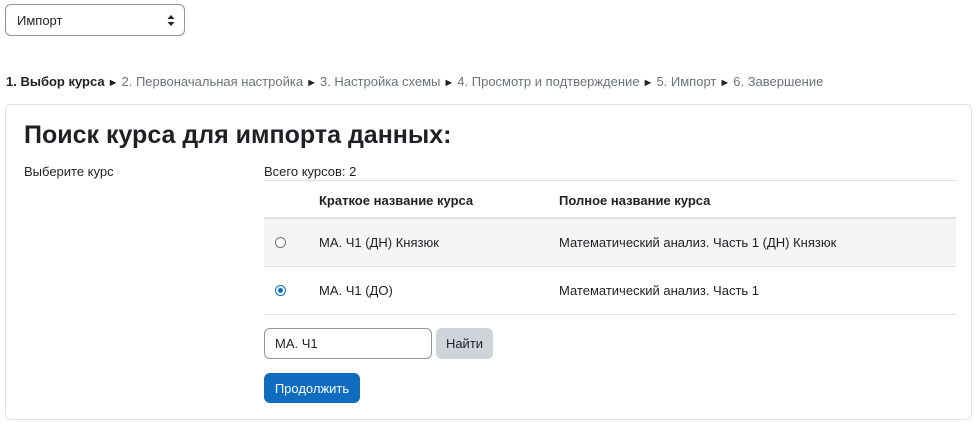 This screenshot has height=428, width=980. Describe the element at coordinates (238, 135) in the screenshot. I see `page-title: Поиск курса для импорта данных:` at that location.